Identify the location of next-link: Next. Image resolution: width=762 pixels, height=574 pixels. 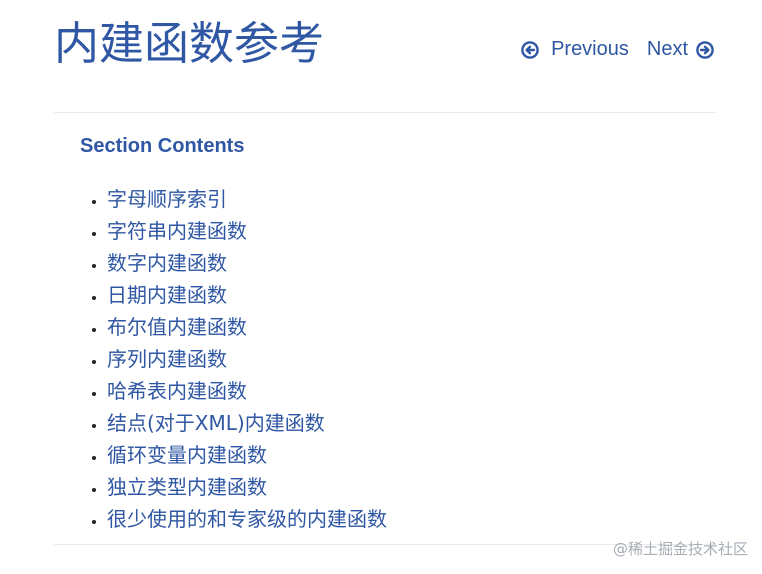
(680, 49).